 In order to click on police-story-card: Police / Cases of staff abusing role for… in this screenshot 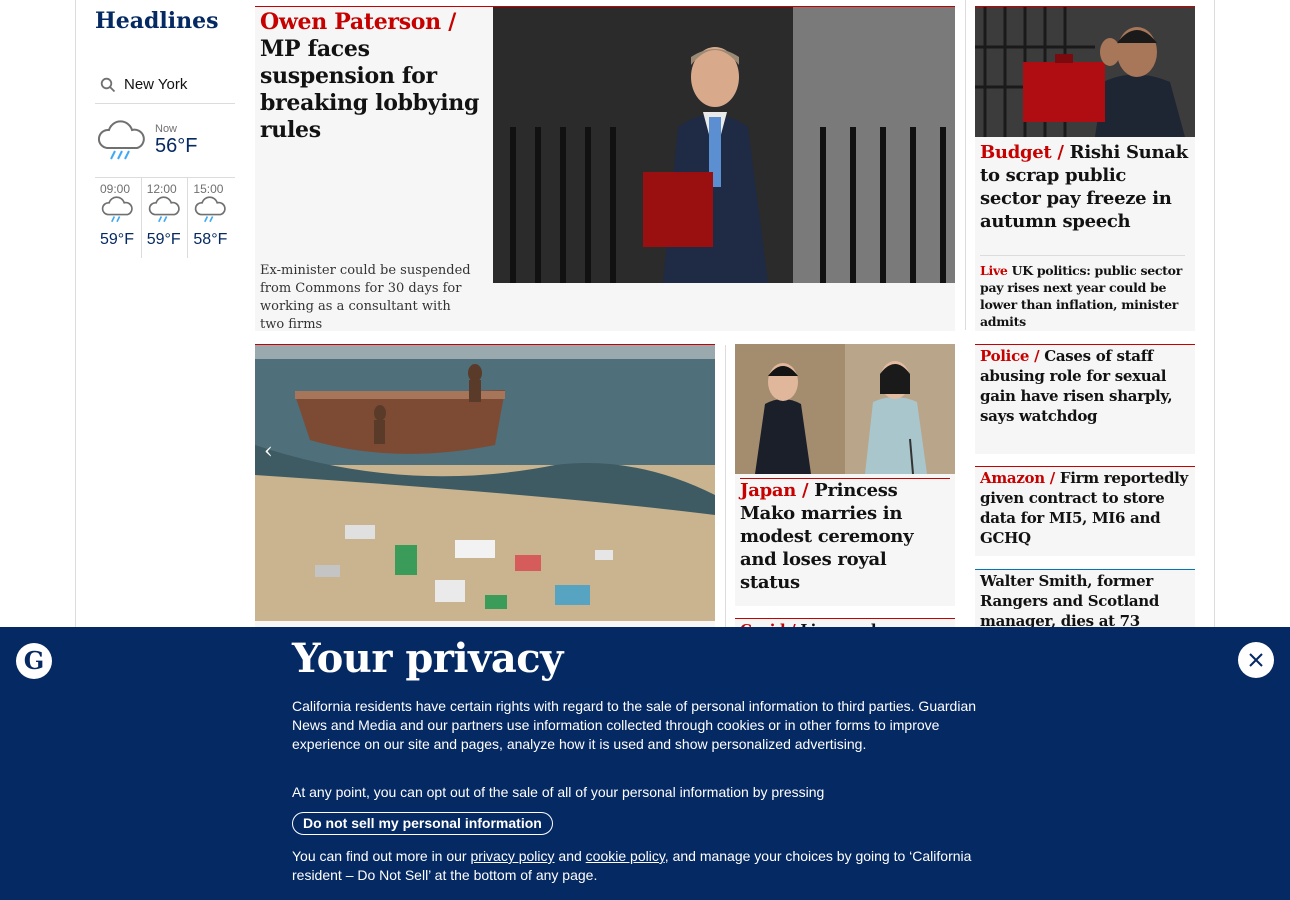, I will do `click(1085, 399)`.